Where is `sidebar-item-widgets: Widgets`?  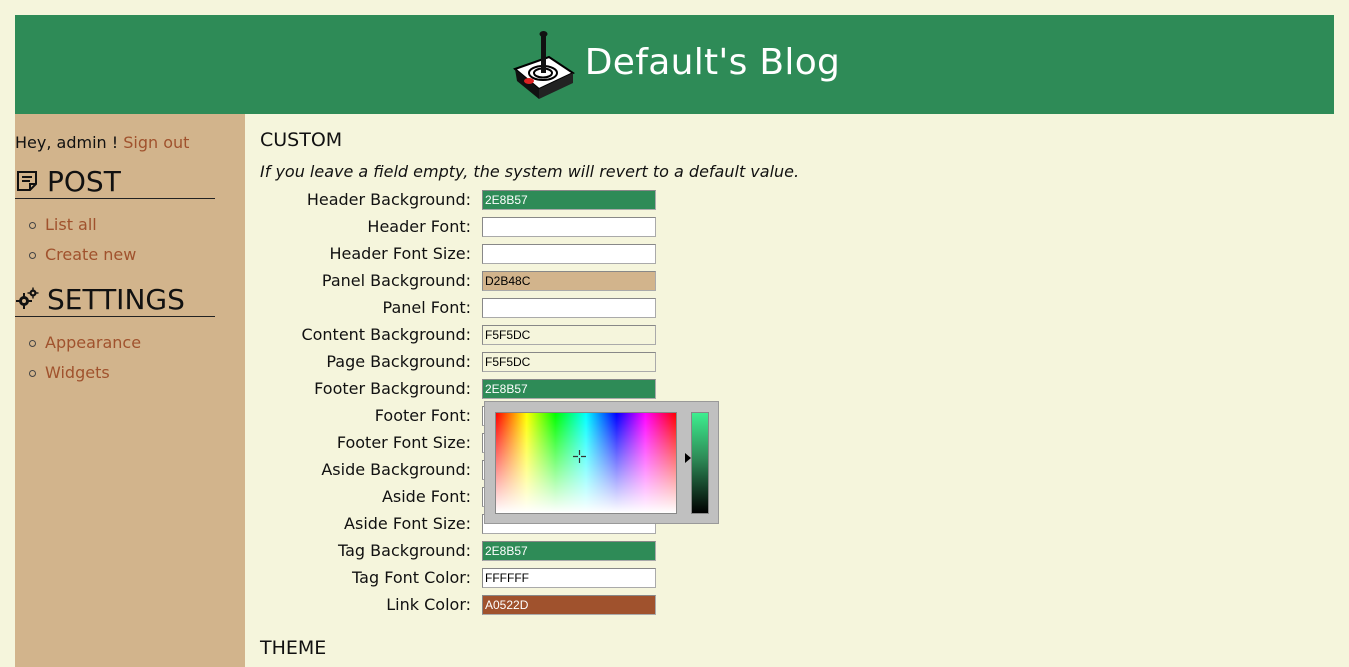 sidebar-item-widgets: Widgets is located at coordinates (84, 377).